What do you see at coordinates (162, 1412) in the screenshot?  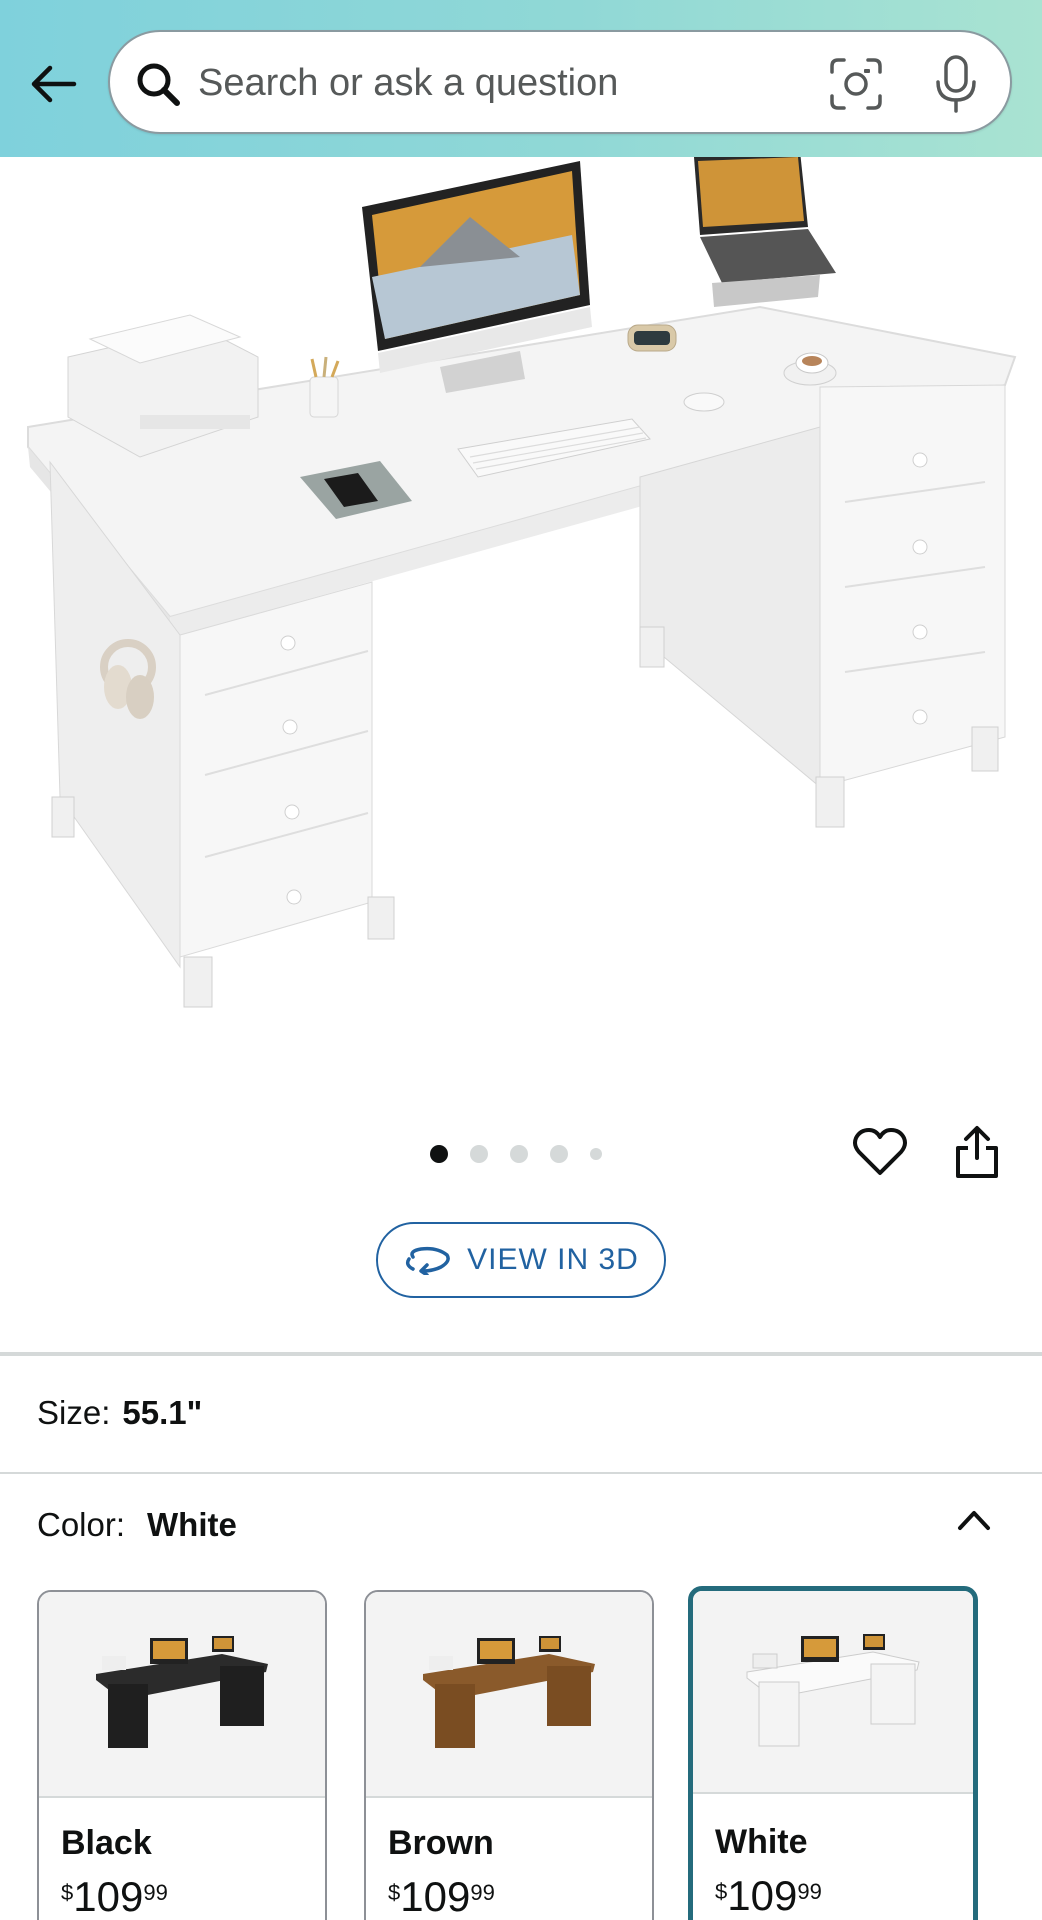 I see `size-value: 55.1"` at bounding box center [162, 1412].